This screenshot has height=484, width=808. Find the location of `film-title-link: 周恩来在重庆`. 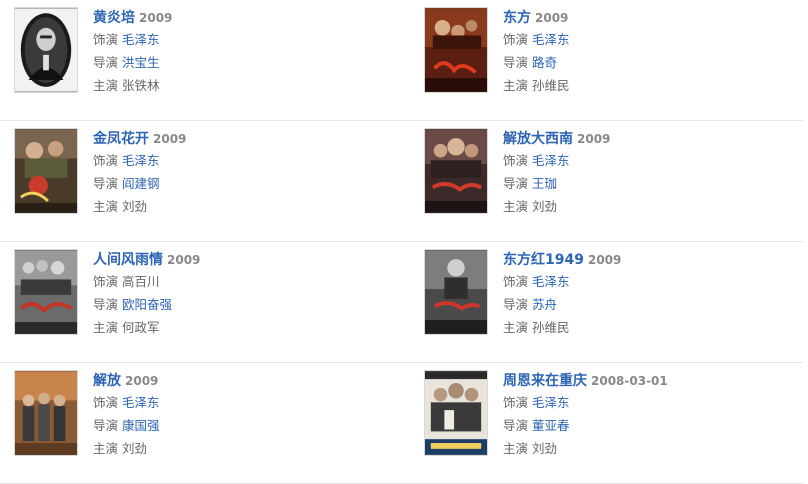

film-title-link: 周恩来在重庆 is located at coordinates (545, 381).